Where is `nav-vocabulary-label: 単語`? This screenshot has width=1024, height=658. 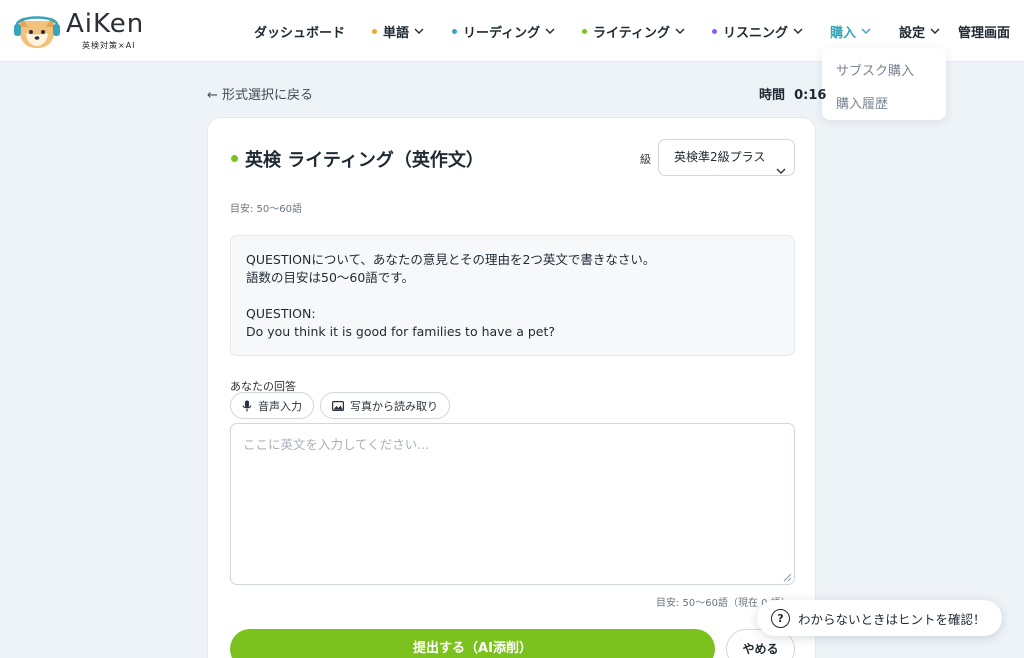
nav-vocabulary-label: 単語 is located at coordinates (396, 33).